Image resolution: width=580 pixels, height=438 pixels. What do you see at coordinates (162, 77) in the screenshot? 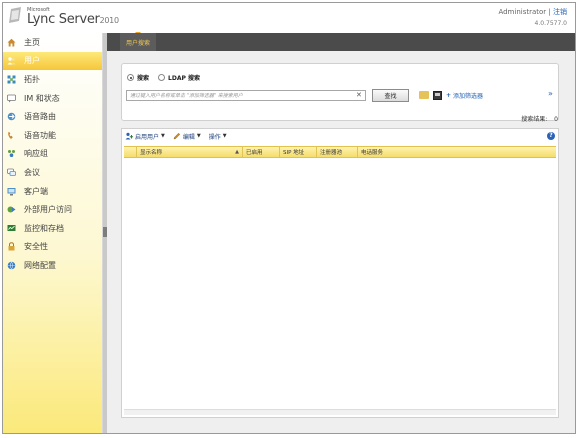
I see `radio-ldap-search` at bounding box center [162, 77].